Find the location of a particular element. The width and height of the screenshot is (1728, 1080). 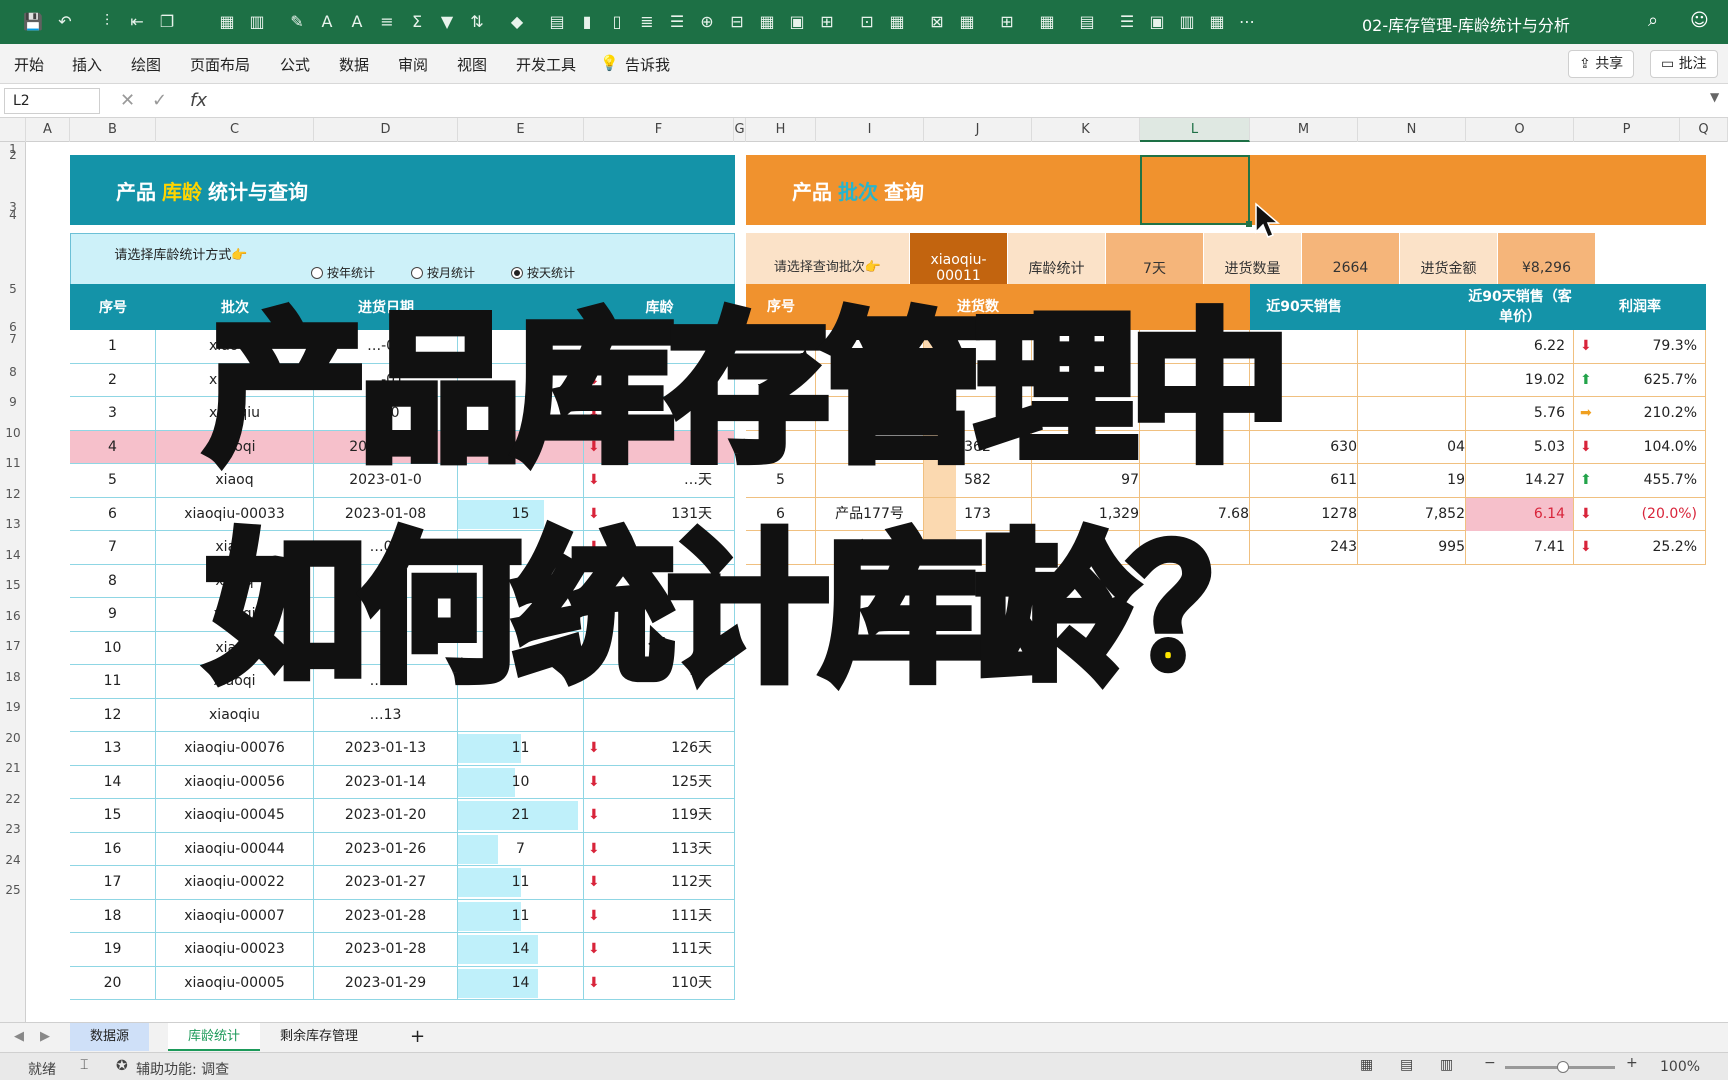

row-header: 7 is located at coordinates (13, 339).